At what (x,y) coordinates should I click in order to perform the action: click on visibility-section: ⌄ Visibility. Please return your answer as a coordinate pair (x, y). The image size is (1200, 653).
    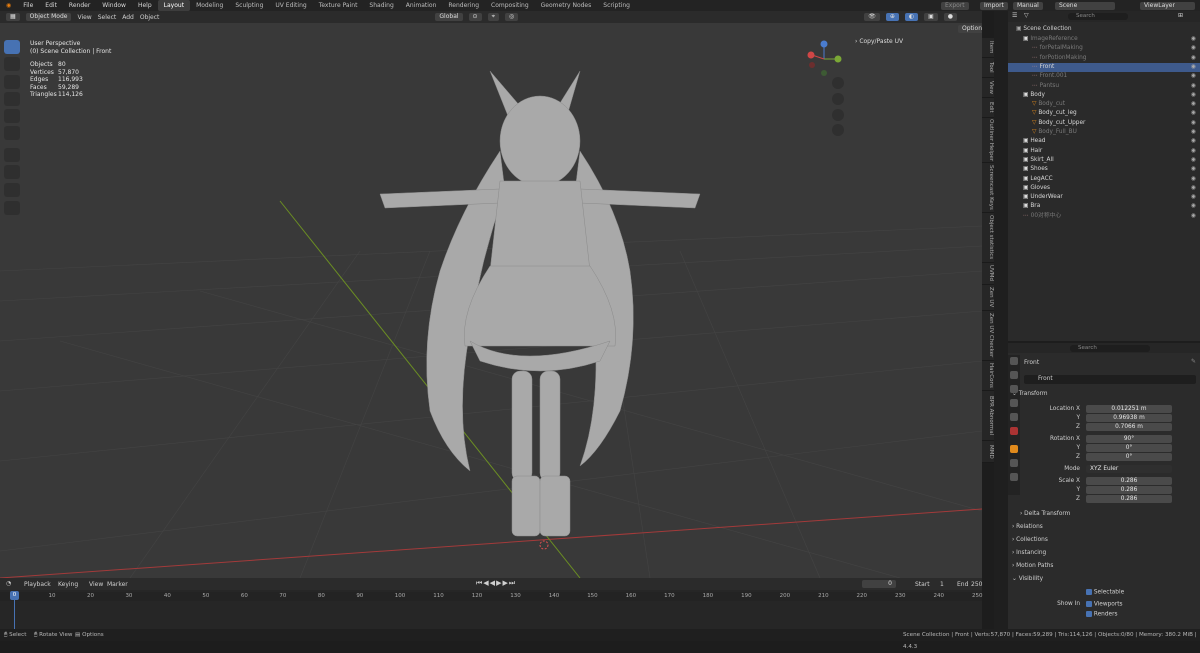
    Looking at the image, I should click on (1027, 579).